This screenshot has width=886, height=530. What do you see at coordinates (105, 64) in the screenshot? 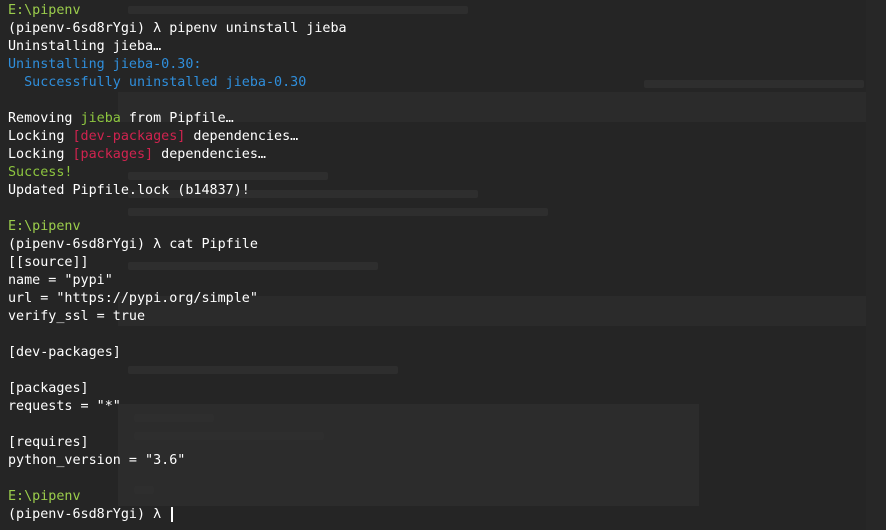
I see `output-text: Uninstalling jieba-0.30:` at bounding box center [105, 64].